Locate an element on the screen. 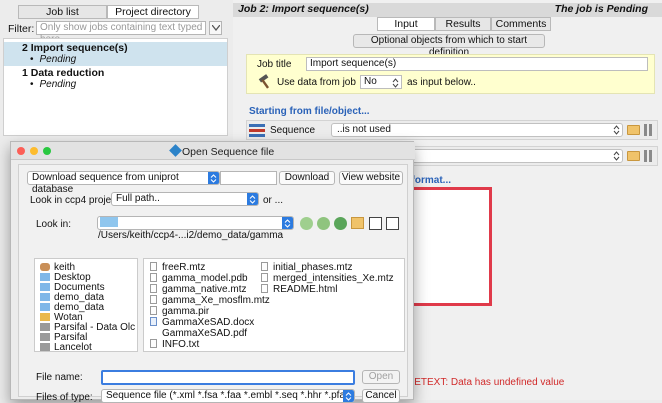  file-item: gamma.pir is located at coordinates (179, 311).